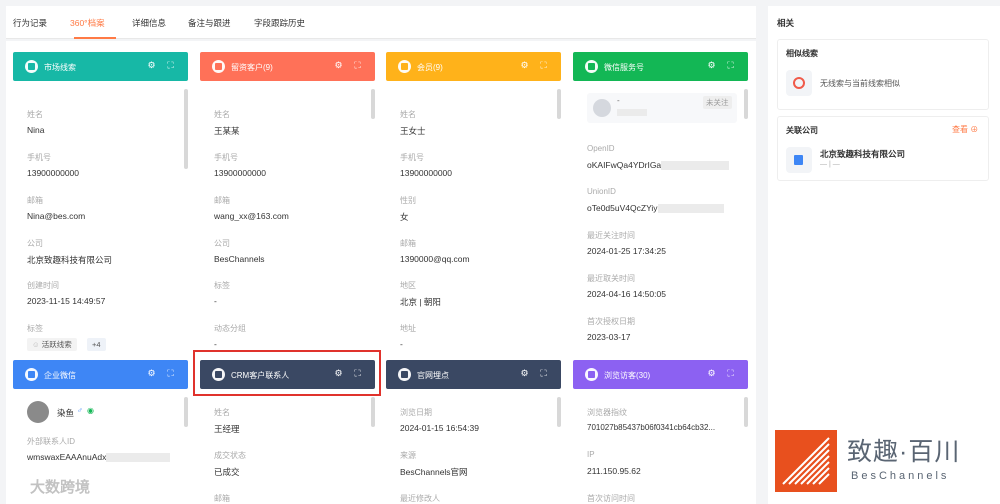  Describe the element at coordinates (624, 67) in the screenshot. I see `card-title: 微信服务号` at that location.